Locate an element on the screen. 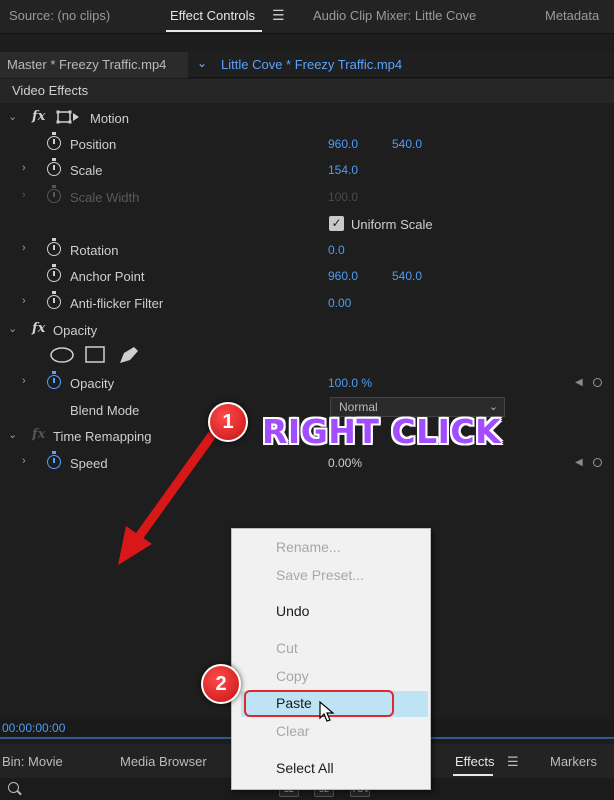 This screenshot has width=614, height=800. right-click-annotation: RIGHT CLICK is located at coordinates (382, 431).